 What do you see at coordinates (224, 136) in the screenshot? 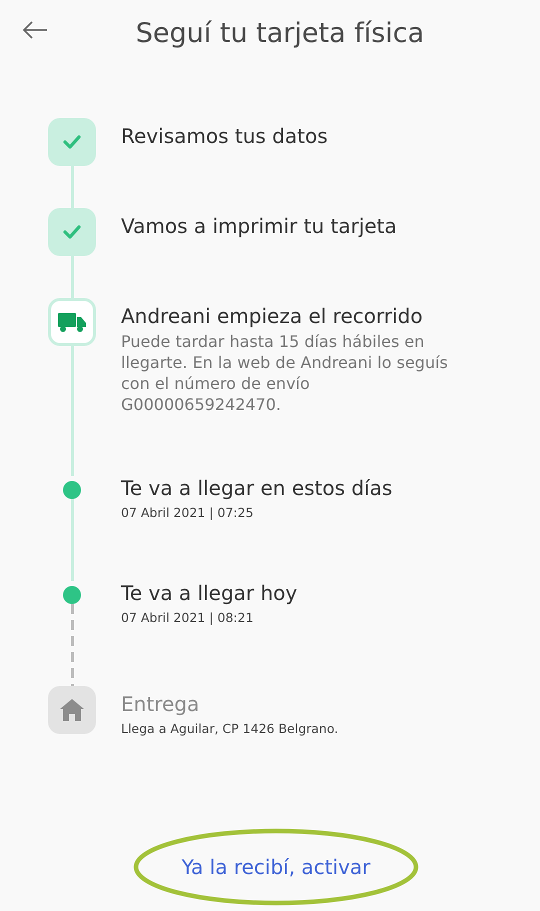
I see `step-title: Revisamos tus datos` at bounding box center [224, 136].